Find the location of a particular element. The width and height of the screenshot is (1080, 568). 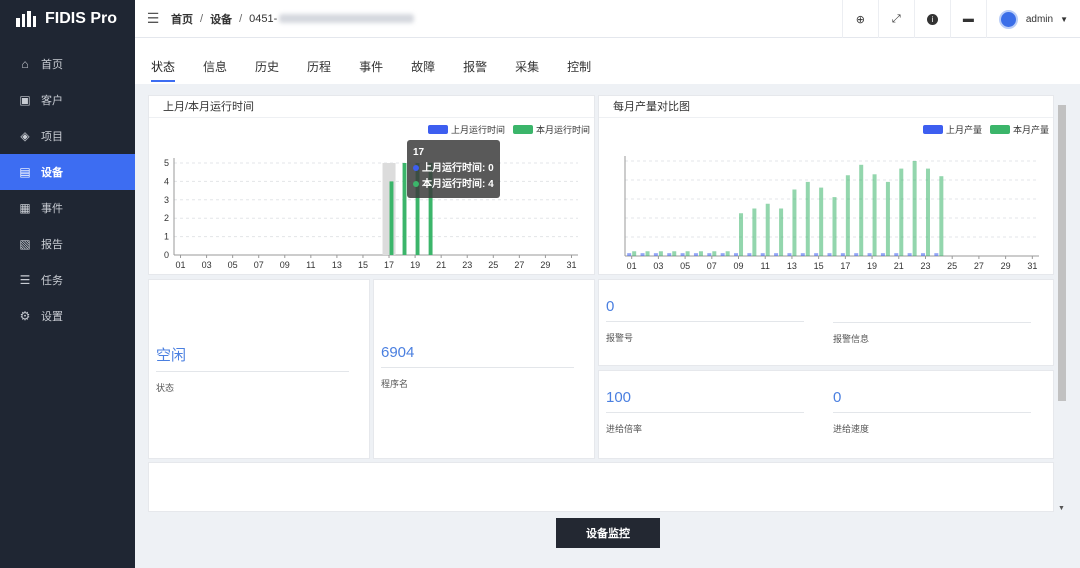

tab-8: 控制 is located at coordinates (579, 71).